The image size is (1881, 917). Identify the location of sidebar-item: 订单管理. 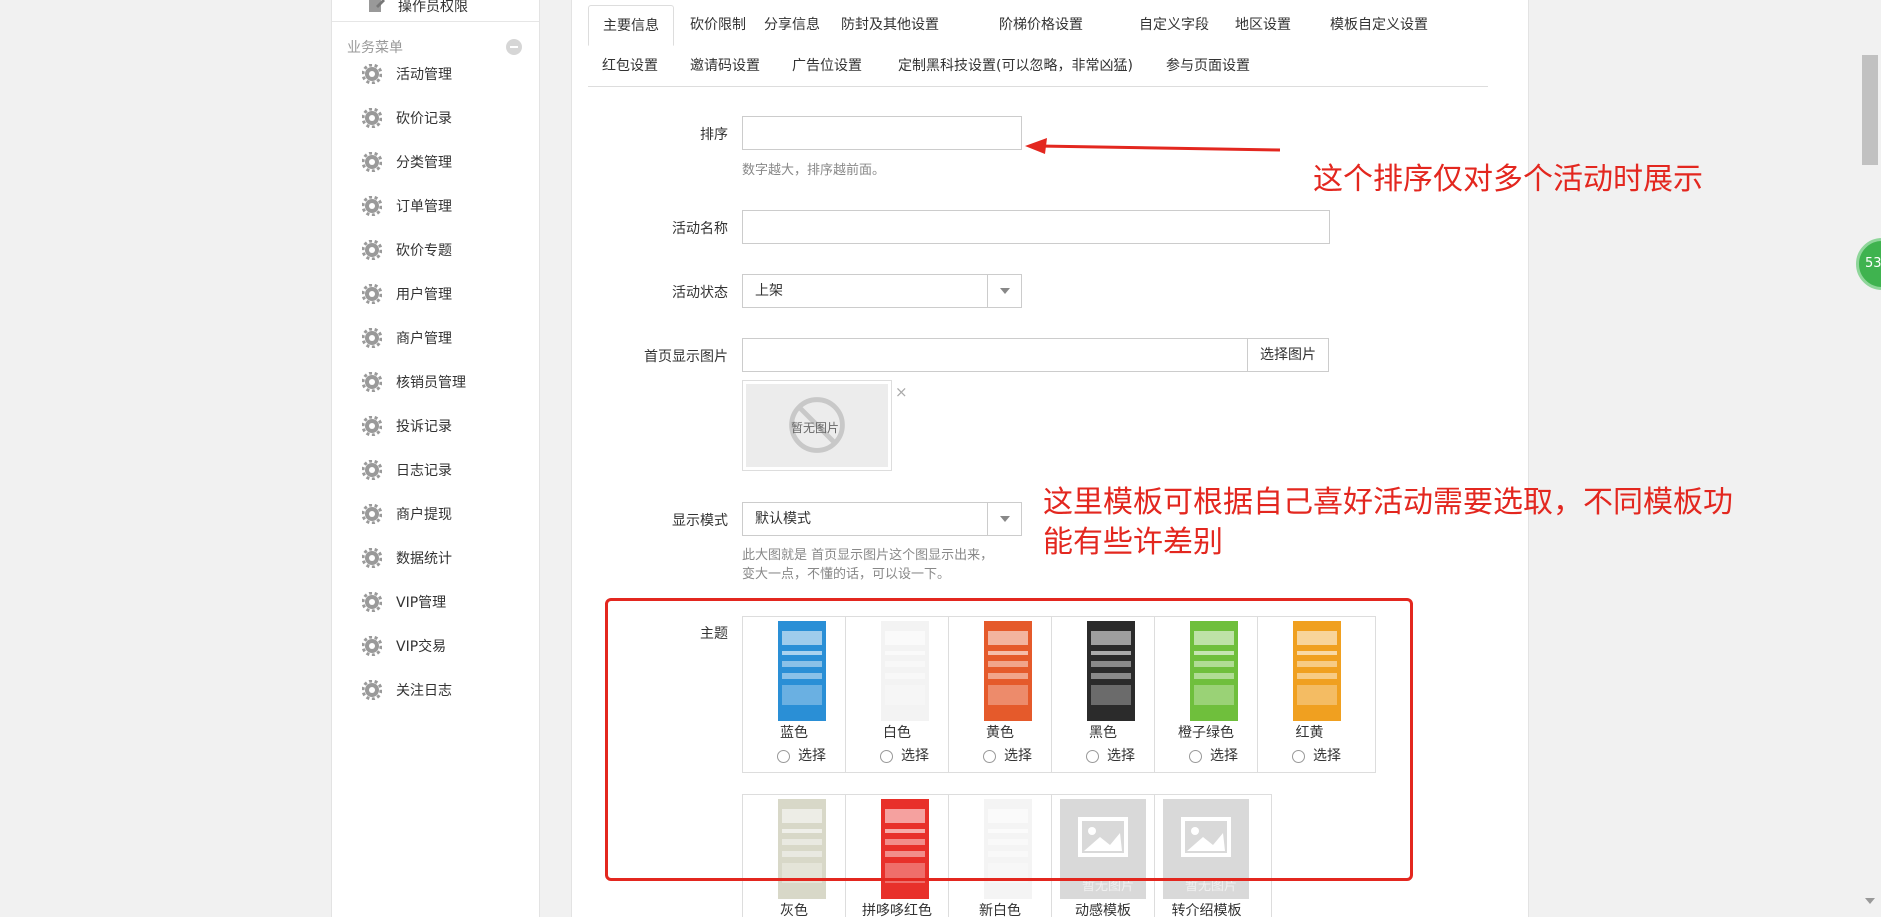
(442, 206).